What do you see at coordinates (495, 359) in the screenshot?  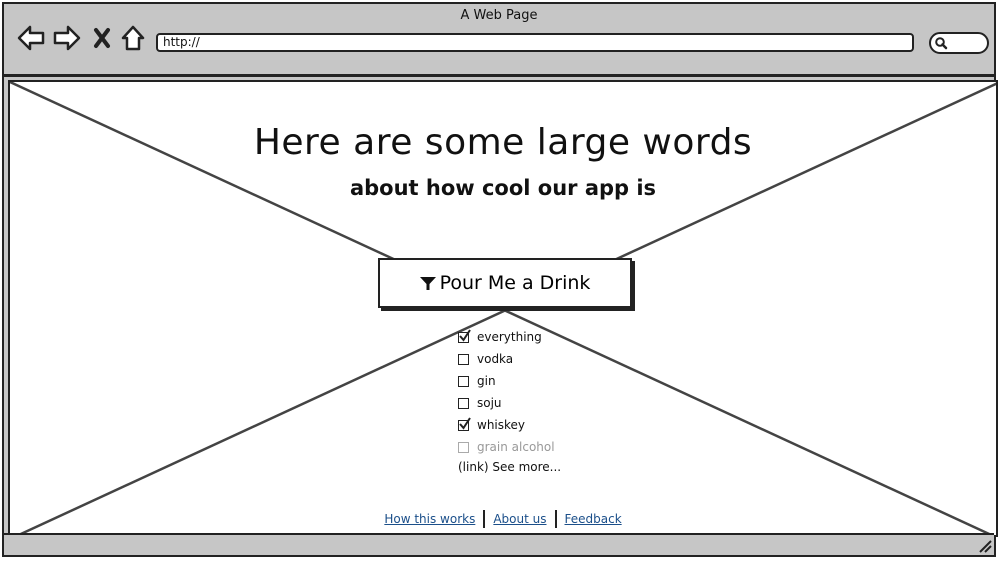 I see `checkbox-label: vodka` at bounding box center [495, 359].